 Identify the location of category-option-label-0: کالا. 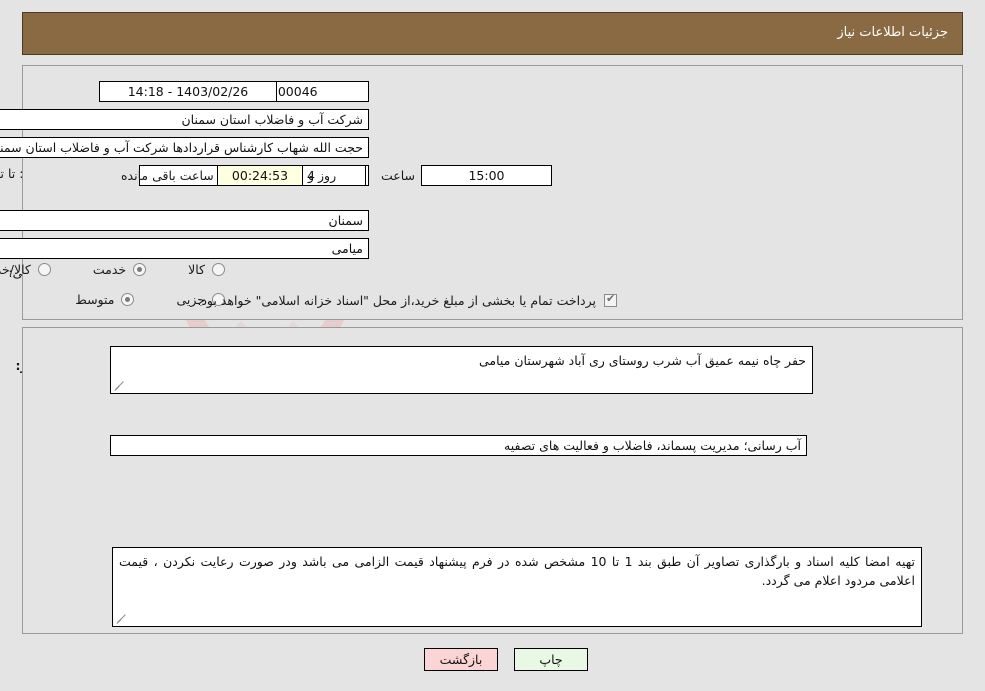
(196, 269).